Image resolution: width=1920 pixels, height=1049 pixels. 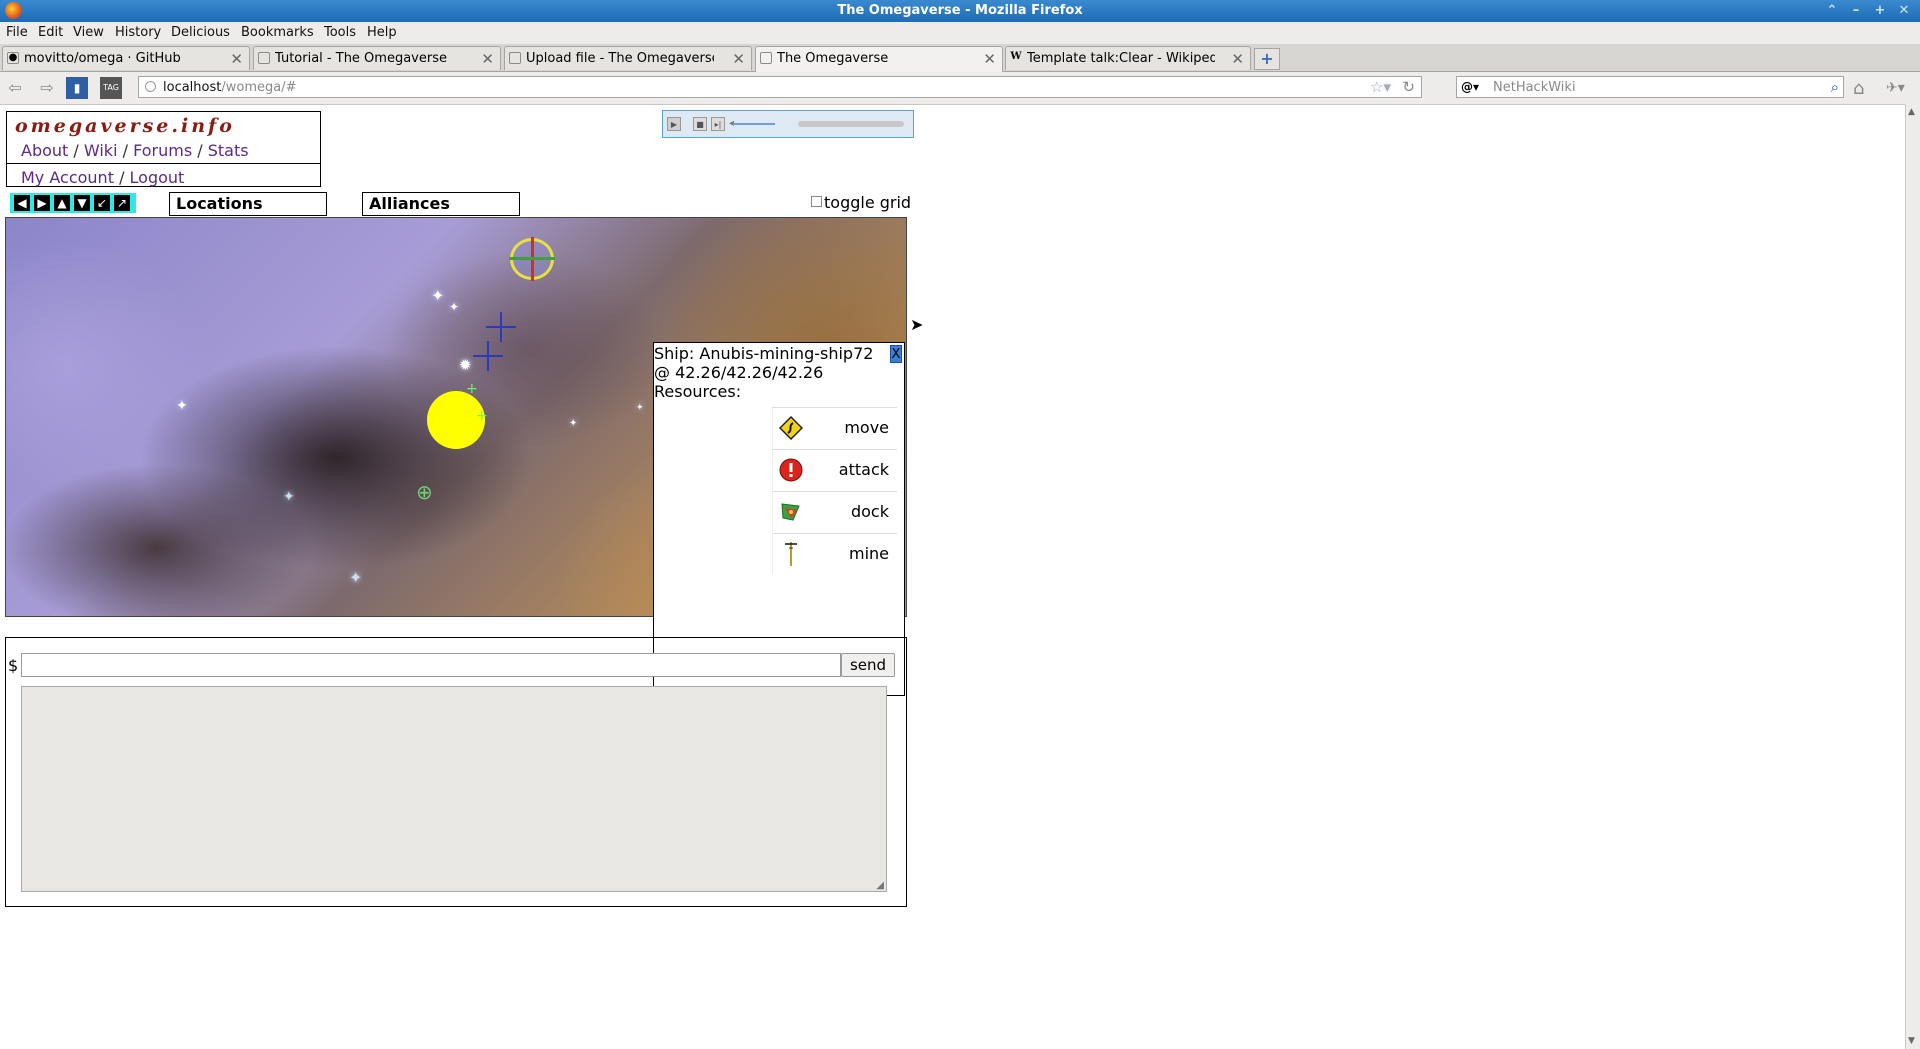 What do you see at coordinates (163, 163) in the screenshot?
I see `header-divider` at bounding box center [163, 163].